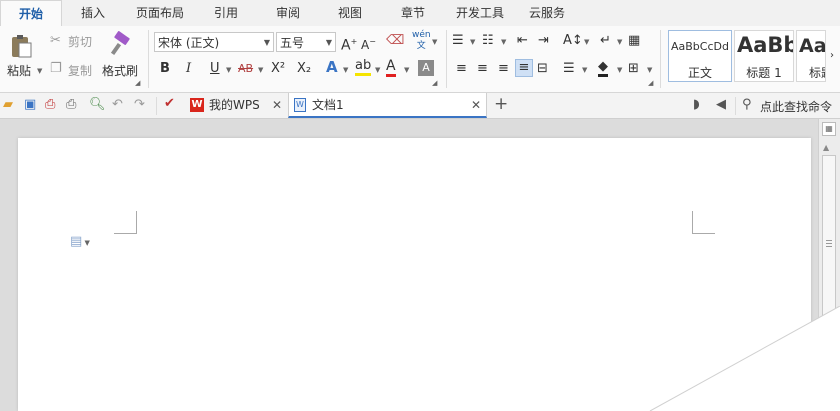 This screenshot has height=411, width=840. Describe the element at coordinates (139, 105) in the screenshot. I see `redo-icon: ↷` at that location.